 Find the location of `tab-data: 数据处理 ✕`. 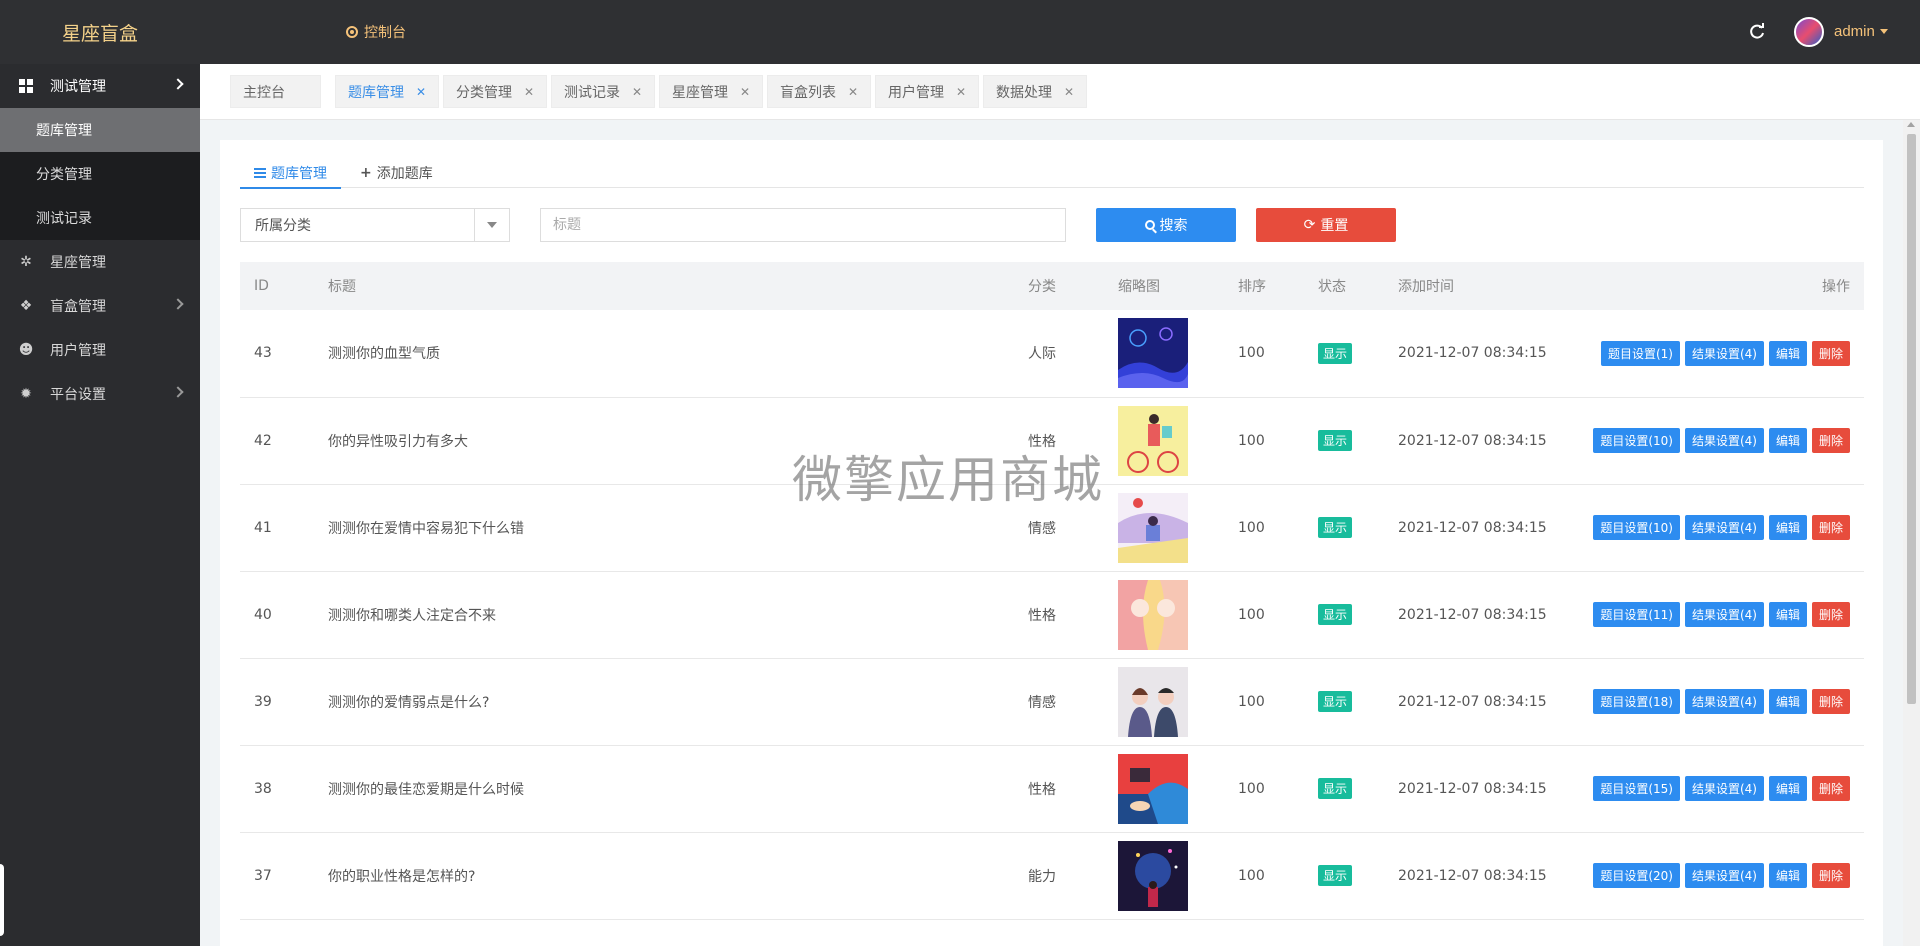

tab-data: 数据处理 ✕ is located at coordinates (1035, 91).